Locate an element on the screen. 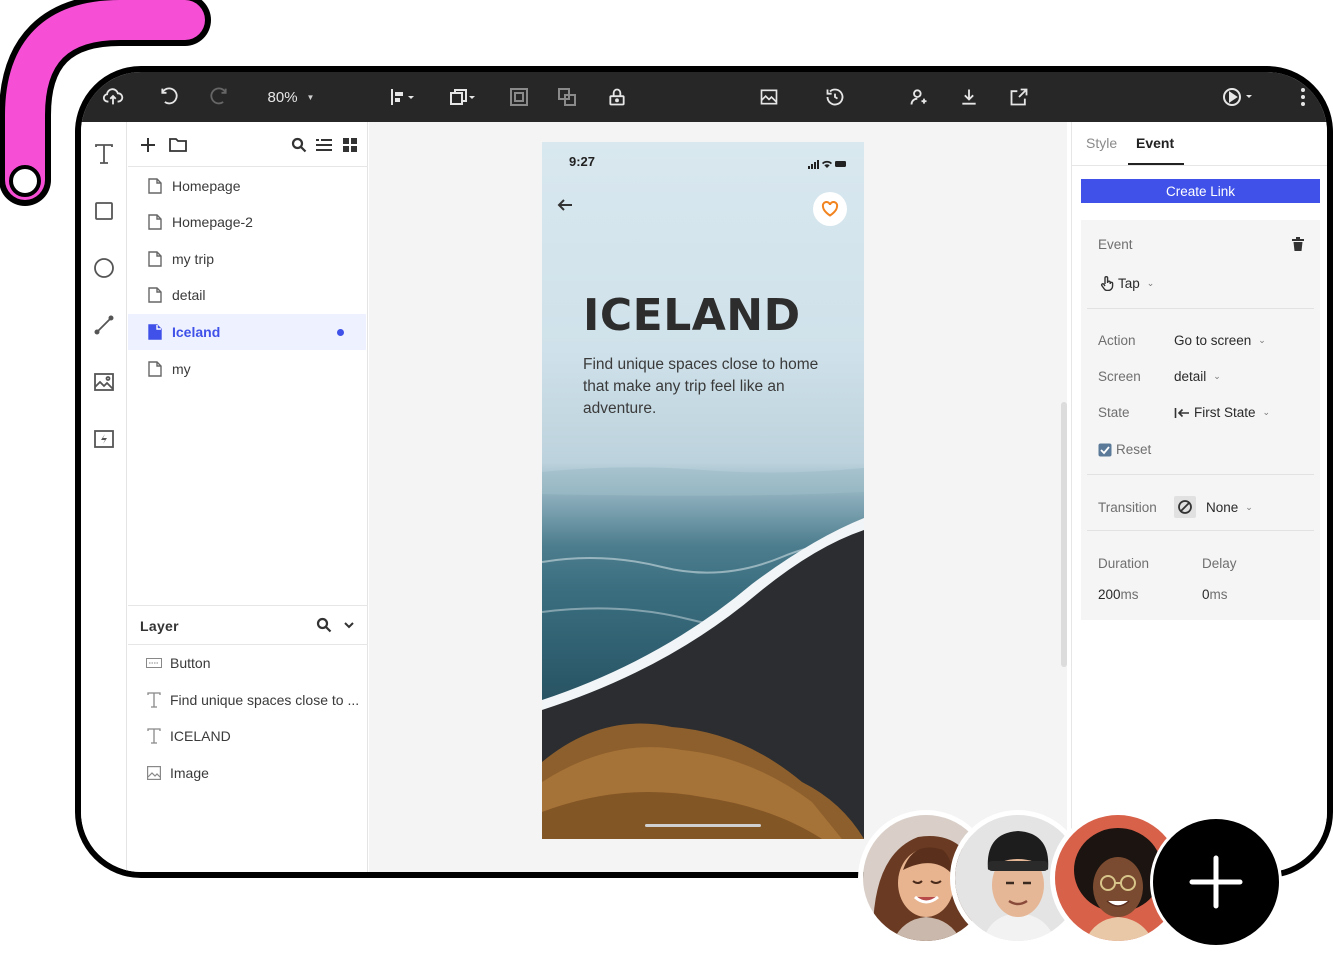  layer-panel-title: Layer is located at coordinates (159, 626).